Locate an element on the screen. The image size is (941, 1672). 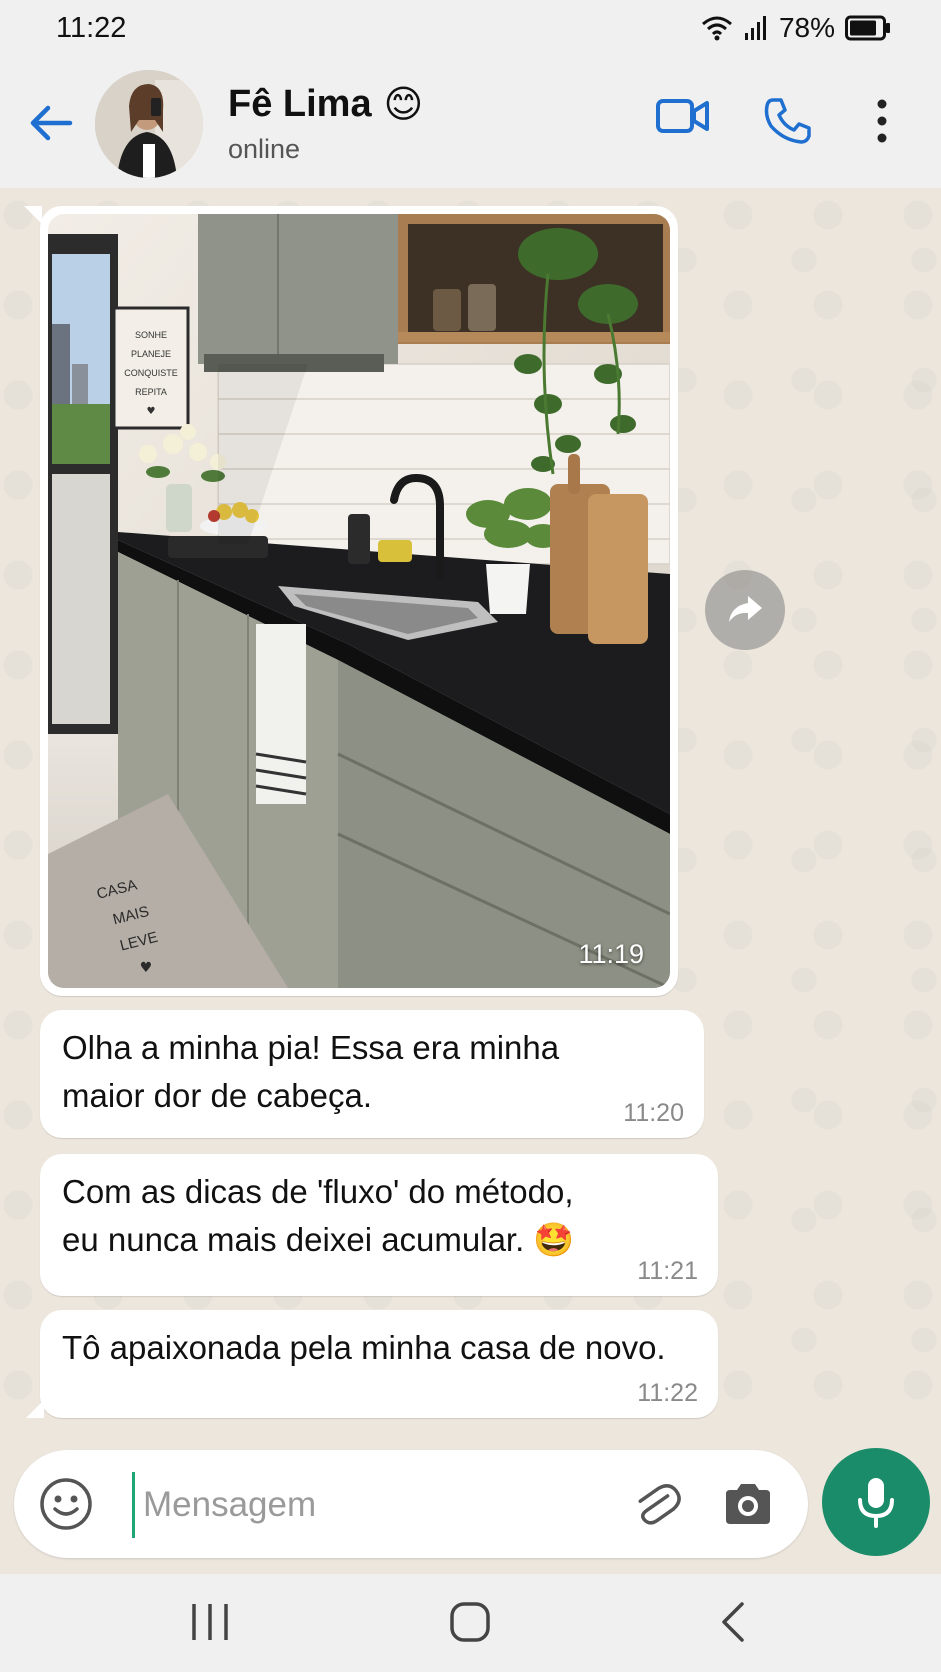
status-bar: 11:22 78% is located at coordinates (470, 29).